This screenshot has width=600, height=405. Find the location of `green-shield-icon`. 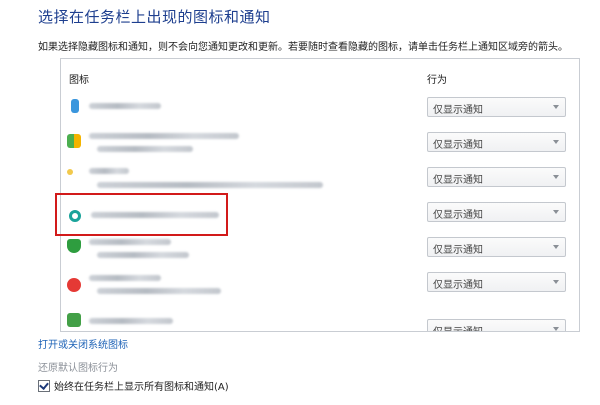

green-shield-icon is located at coordinates (74, 246).